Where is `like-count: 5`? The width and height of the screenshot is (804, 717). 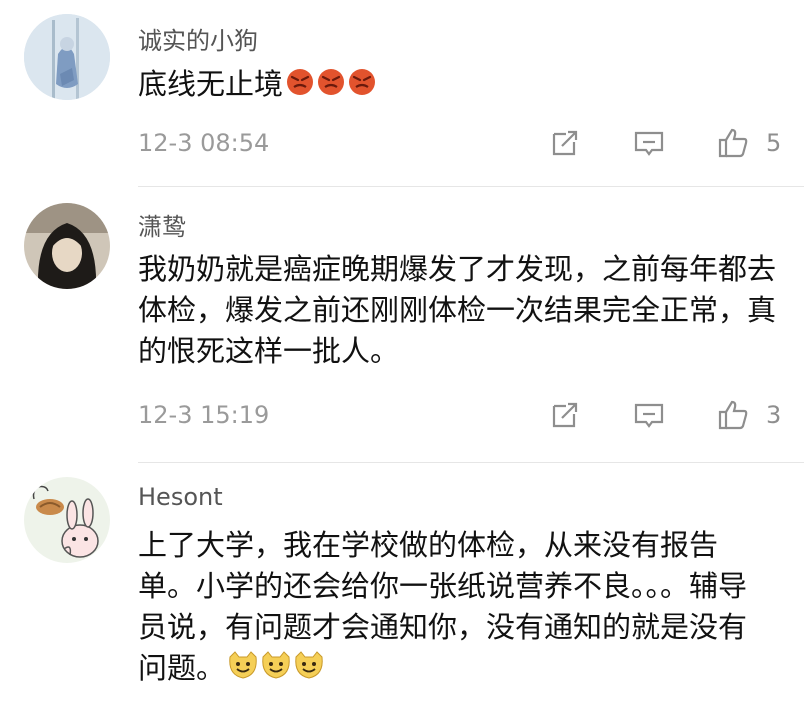 like-count: 5 is located at coordinates (774, 143).